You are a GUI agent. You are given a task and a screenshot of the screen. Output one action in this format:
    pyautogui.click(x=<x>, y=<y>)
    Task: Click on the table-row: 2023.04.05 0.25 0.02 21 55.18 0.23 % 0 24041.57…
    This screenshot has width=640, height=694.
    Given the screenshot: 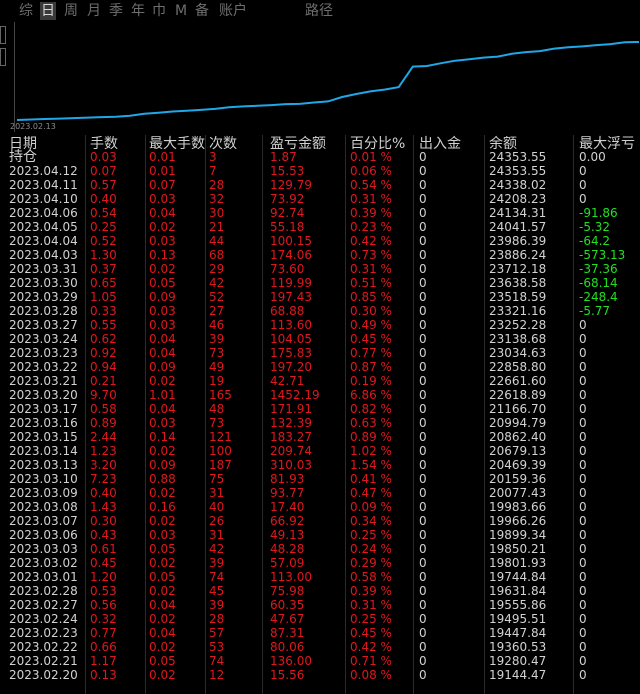 What is the action you would take?
    pyautogui.click(x=320, y=227)
    